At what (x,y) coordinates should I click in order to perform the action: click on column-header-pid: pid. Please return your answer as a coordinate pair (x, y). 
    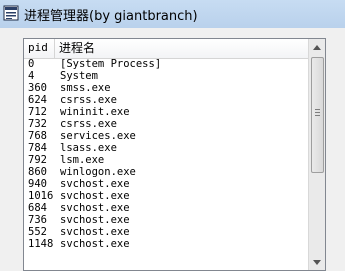
    Looking at the image, I should click on (39, 48).